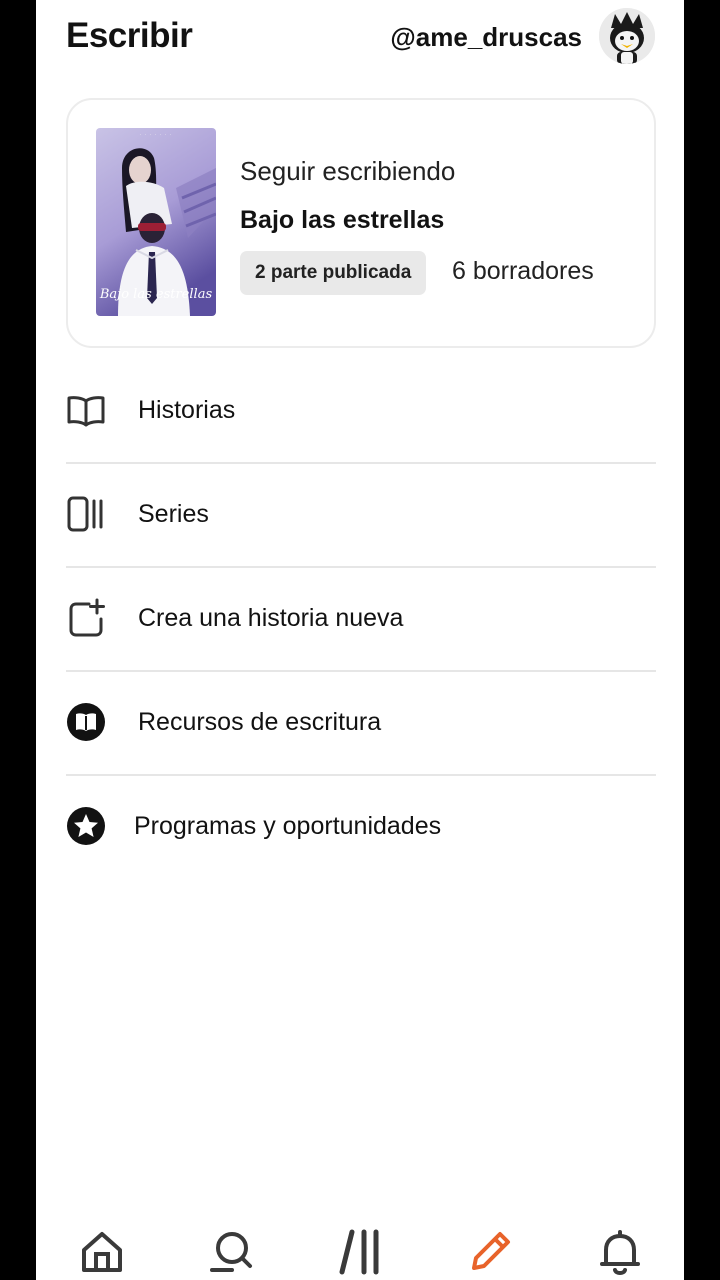 This screenshot has width=720, height=1280. I want to click on menu-label-create-story: Crea una historia nueva, so click(271, 618).